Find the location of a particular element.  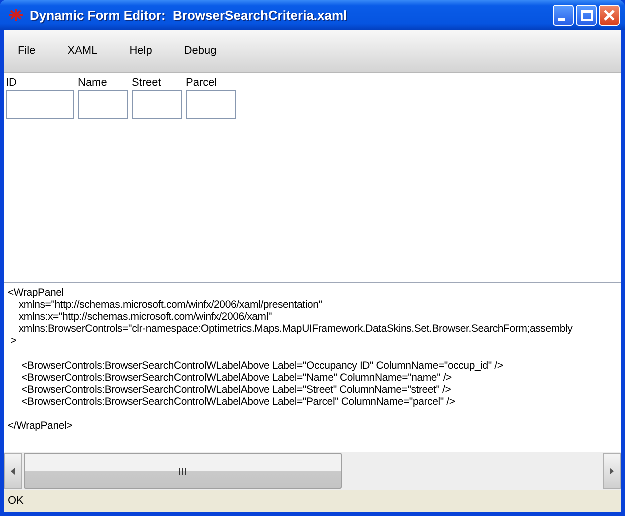

maximize-button is located at coordinates (586, 15).